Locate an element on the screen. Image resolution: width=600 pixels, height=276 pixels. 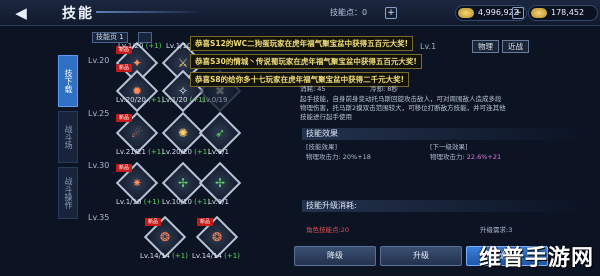
upgrade-cost-red: 角色技能点:20 is located at coordinates (327, 230).